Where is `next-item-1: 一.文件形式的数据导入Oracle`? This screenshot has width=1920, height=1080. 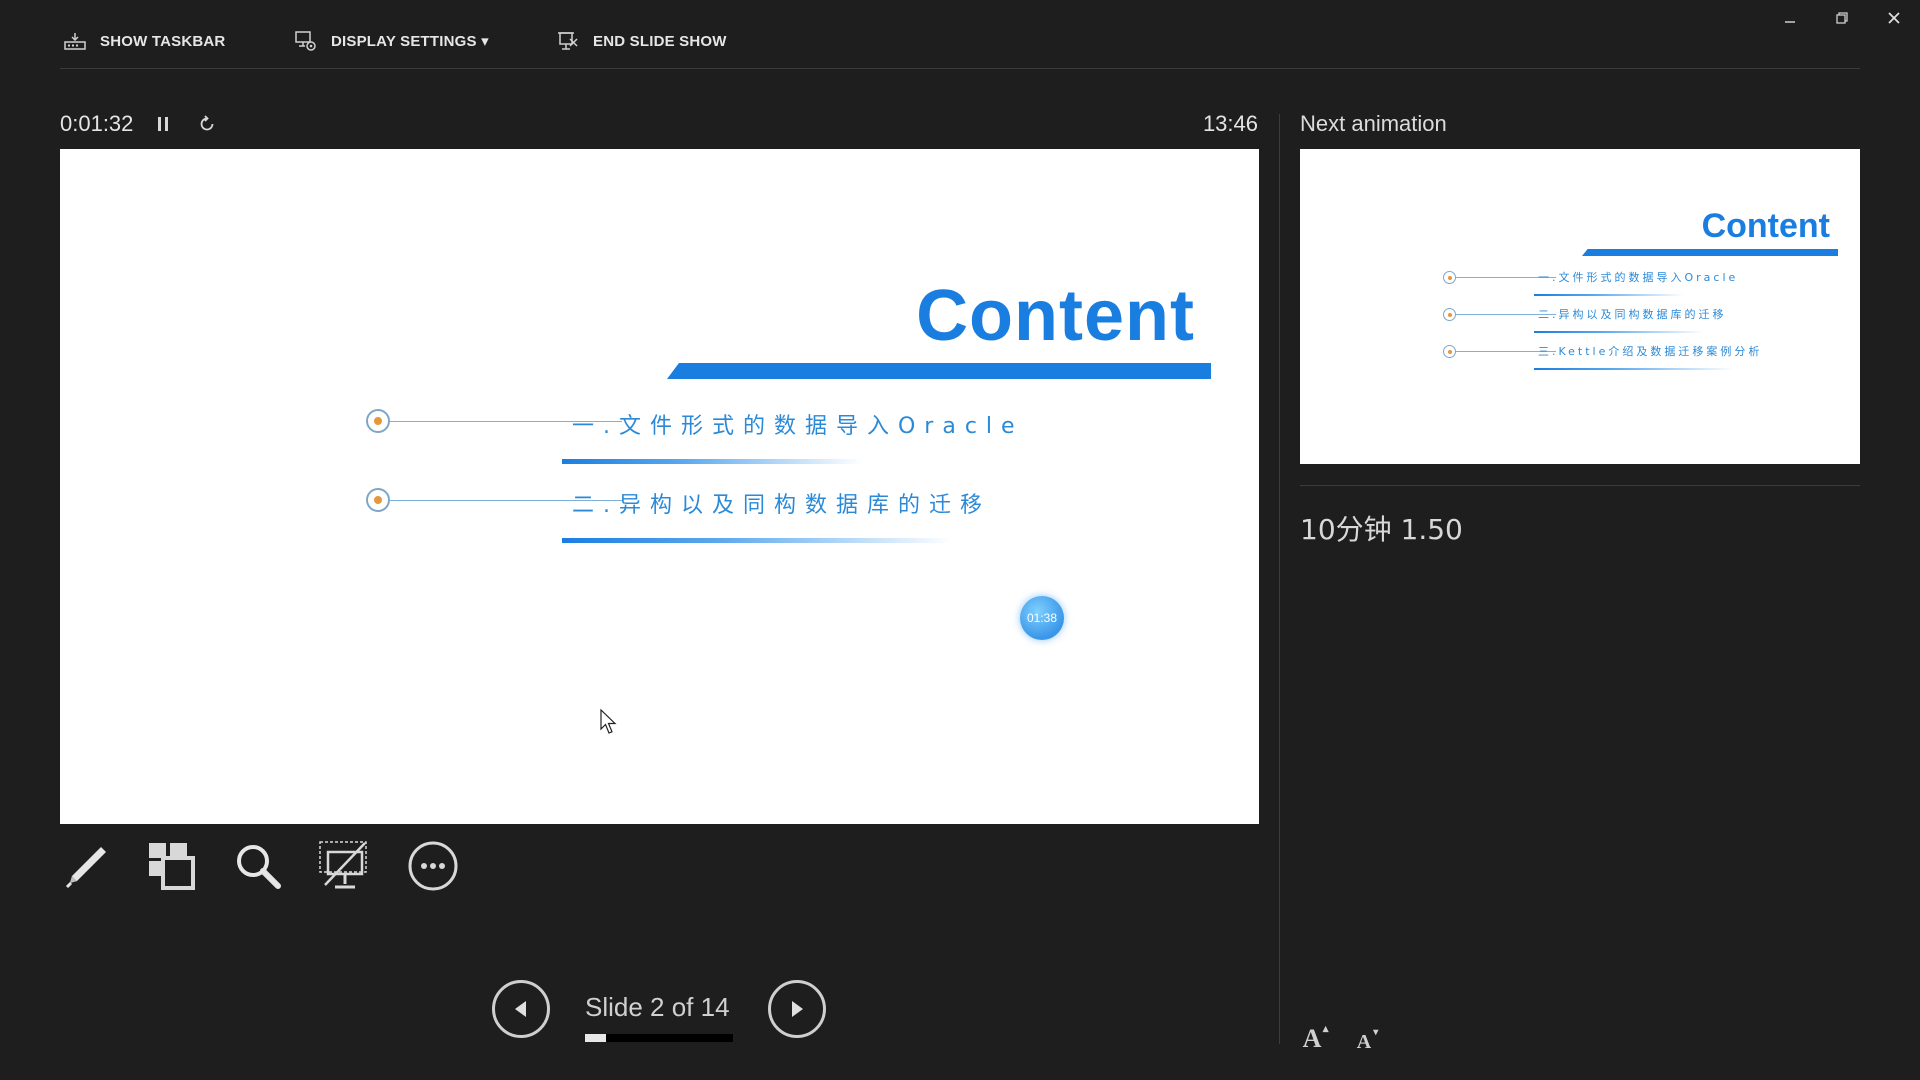
next-item-1: 一.文件形式的数据导入Oracle is located at coordinates (1638, 277).